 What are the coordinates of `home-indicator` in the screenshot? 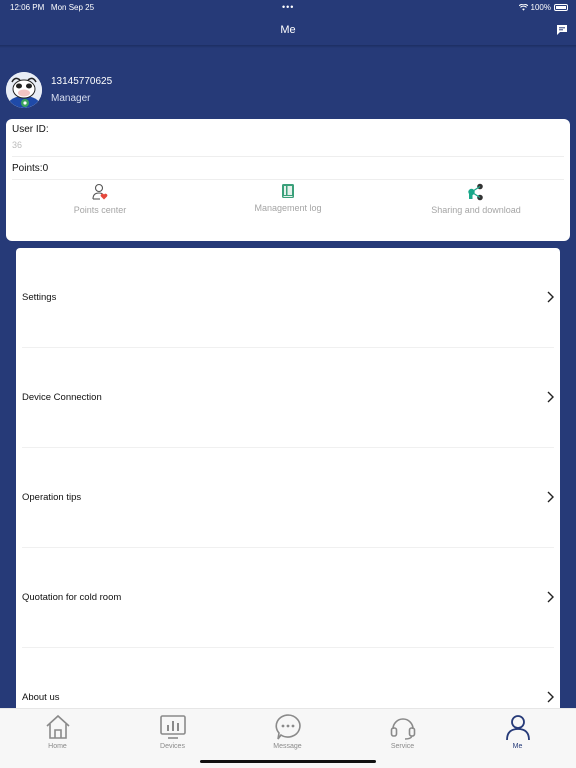 It's located at (288, 761).